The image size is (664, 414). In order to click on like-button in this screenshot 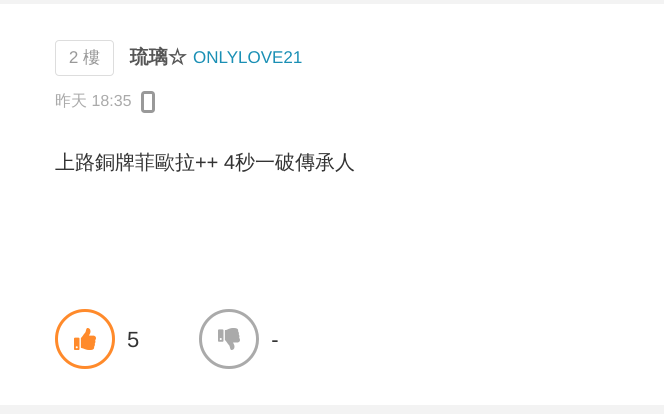, I will do `click(85, 339)`.